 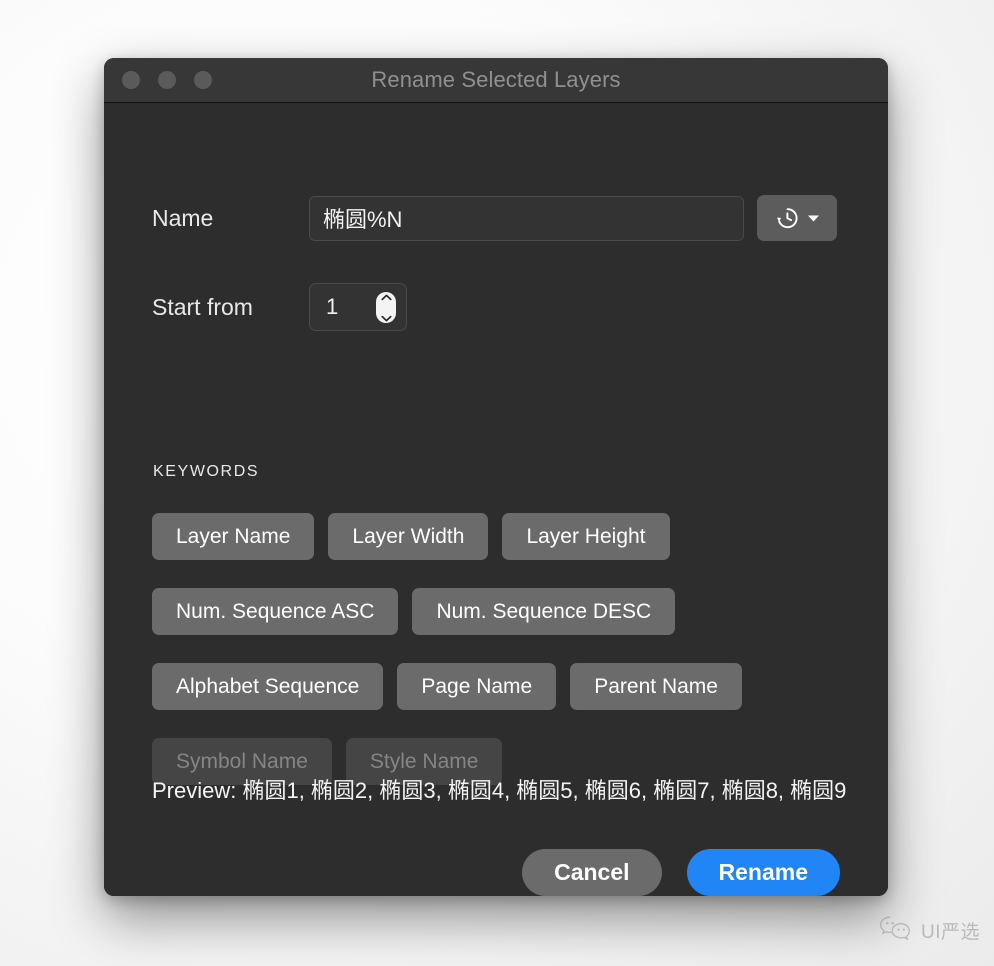 I want to click on name-row: Name, so click(x=494, y=218).